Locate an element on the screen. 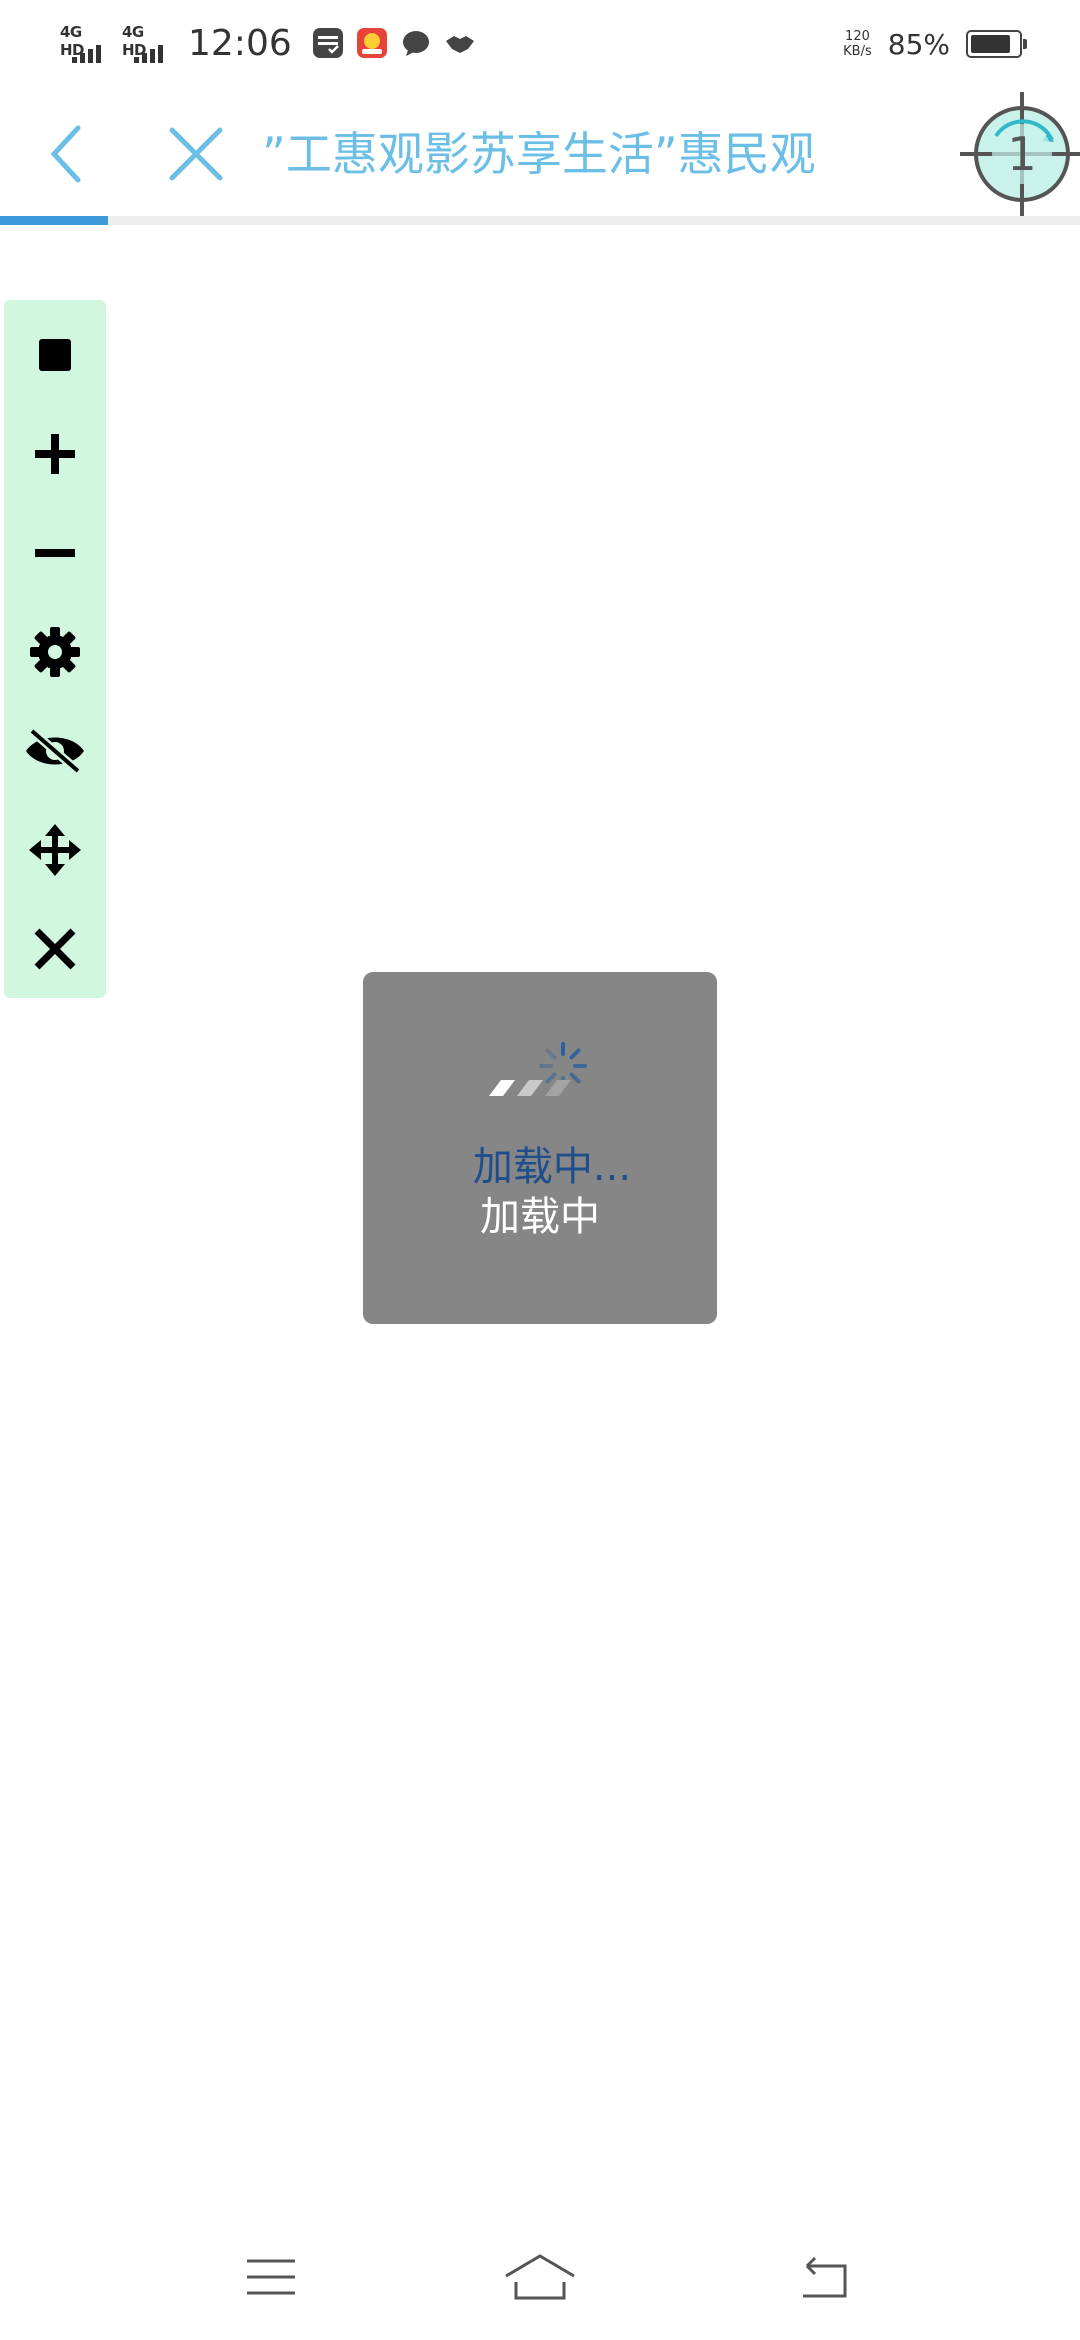 The image size is (1080, 2340). stop-button is located at coordinates (55, 355).